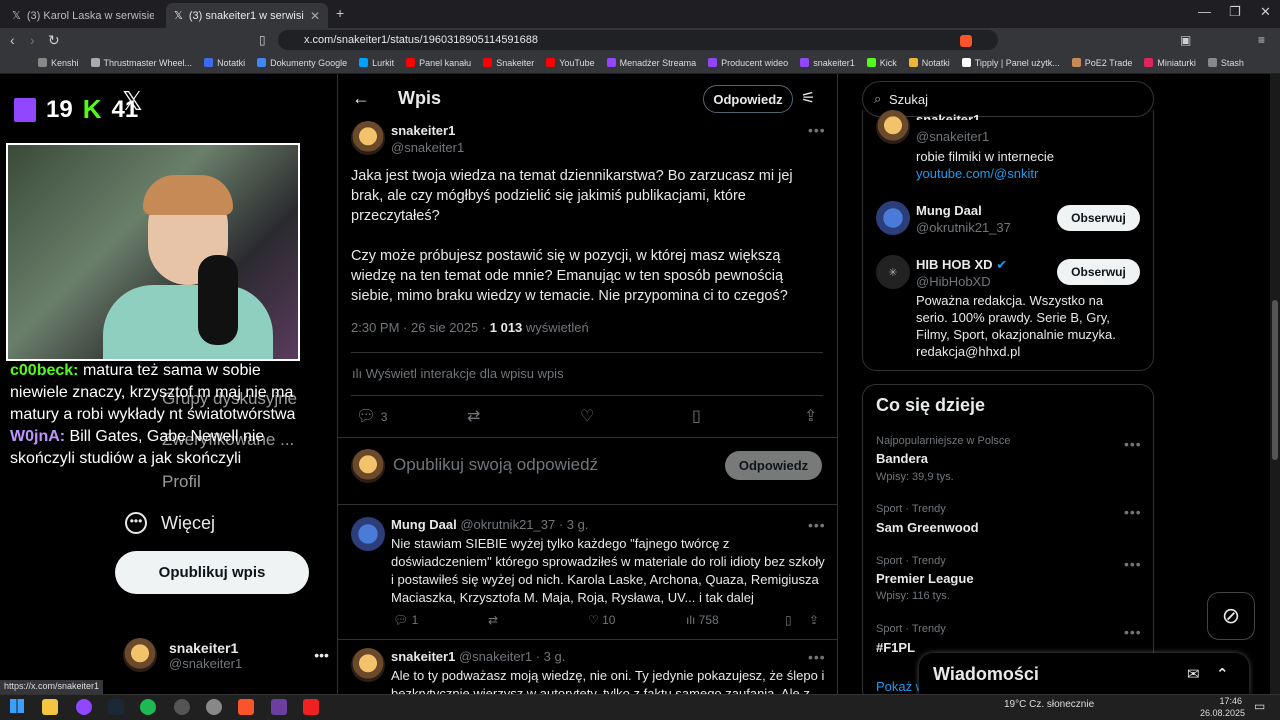 The width and height of the screenshot is (1280, 720). What do you see at coordinates (1170, 63) in the screenshot?
I see `bookmark-item: Miniaturki` at bounding box center [1170, 63].